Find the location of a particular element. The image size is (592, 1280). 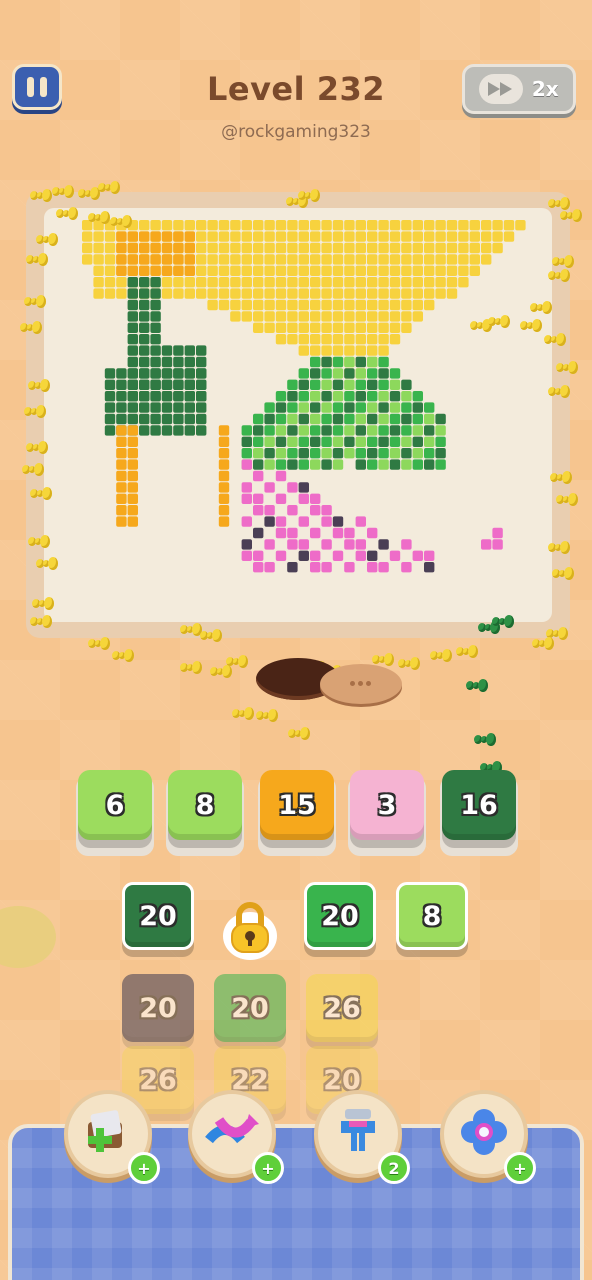

grid-tile: 26 is located at coordinates (342, 1008).